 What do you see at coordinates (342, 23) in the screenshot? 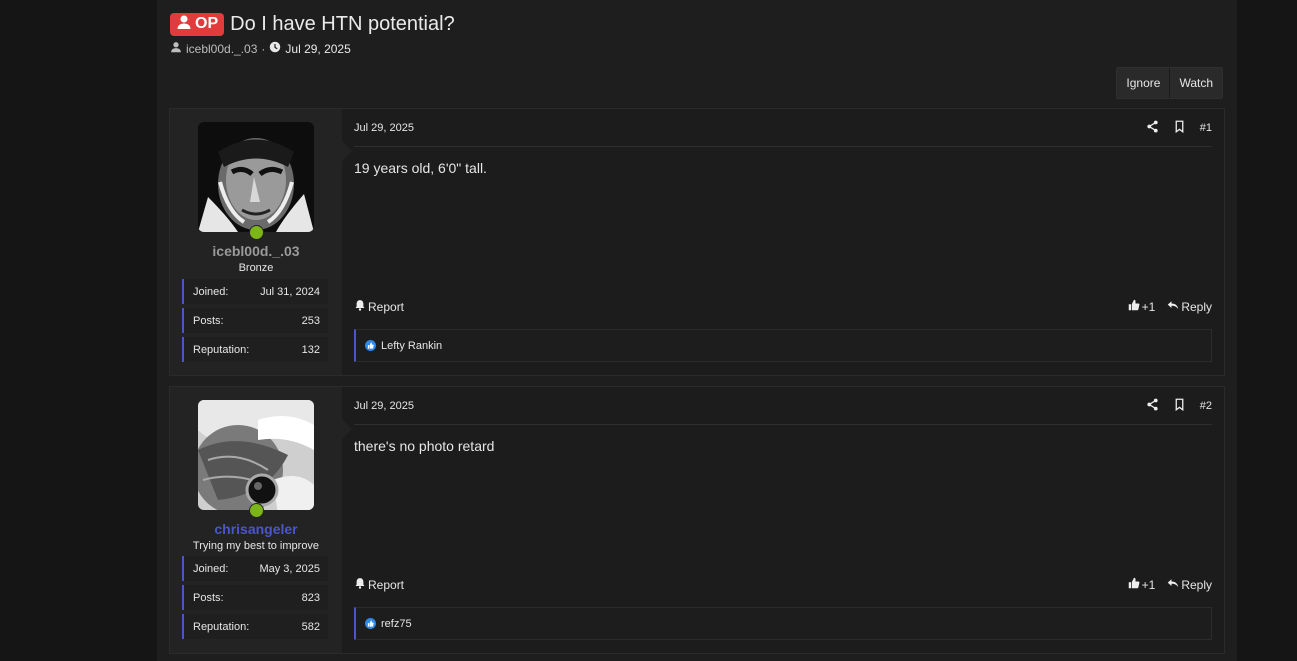
I see `page-title: Do I have HTN potential?` at bounding box center [342, 23].